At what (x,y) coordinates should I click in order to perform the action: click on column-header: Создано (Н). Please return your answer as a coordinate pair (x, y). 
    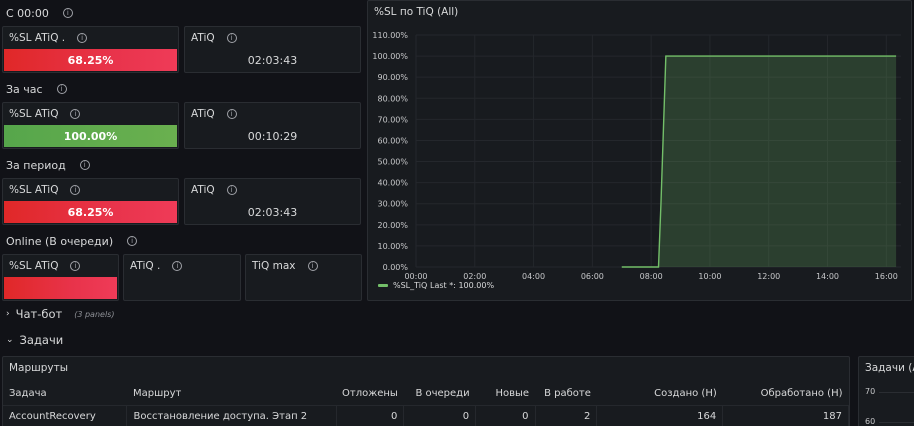
    Looking at the image, I should click on (659, 394).